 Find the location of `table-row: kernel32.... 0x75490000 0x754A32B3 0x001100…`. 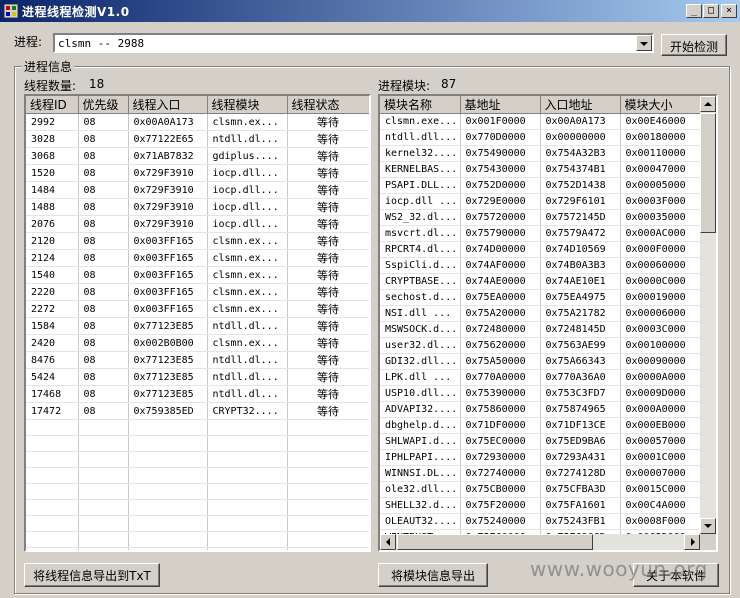

table-row: kernel32.... 0x75490000 0x754A32B3 0x001100… is located at coordinates (540, 153).